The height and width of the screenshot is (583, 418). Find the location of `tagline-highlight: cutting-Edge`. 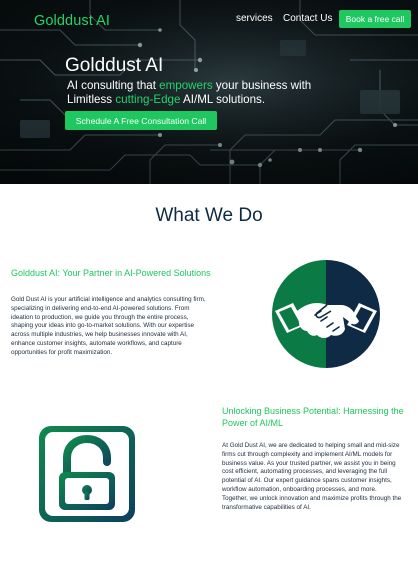

tagline-highlight: cutting-Edge is located at coordinates (148, 99).